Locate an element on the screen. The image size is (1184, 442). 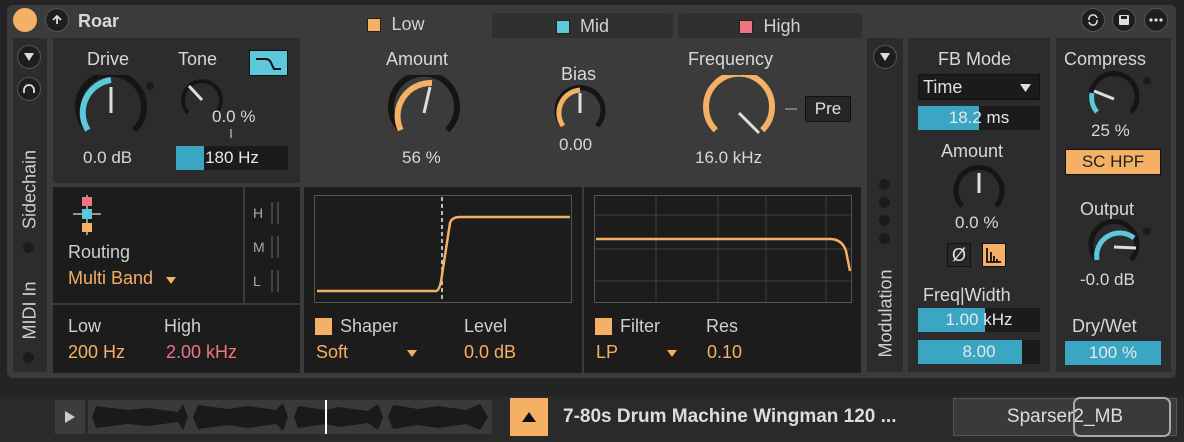
crossover-low-value: 200 Hz is located at coordinates (96, 352).